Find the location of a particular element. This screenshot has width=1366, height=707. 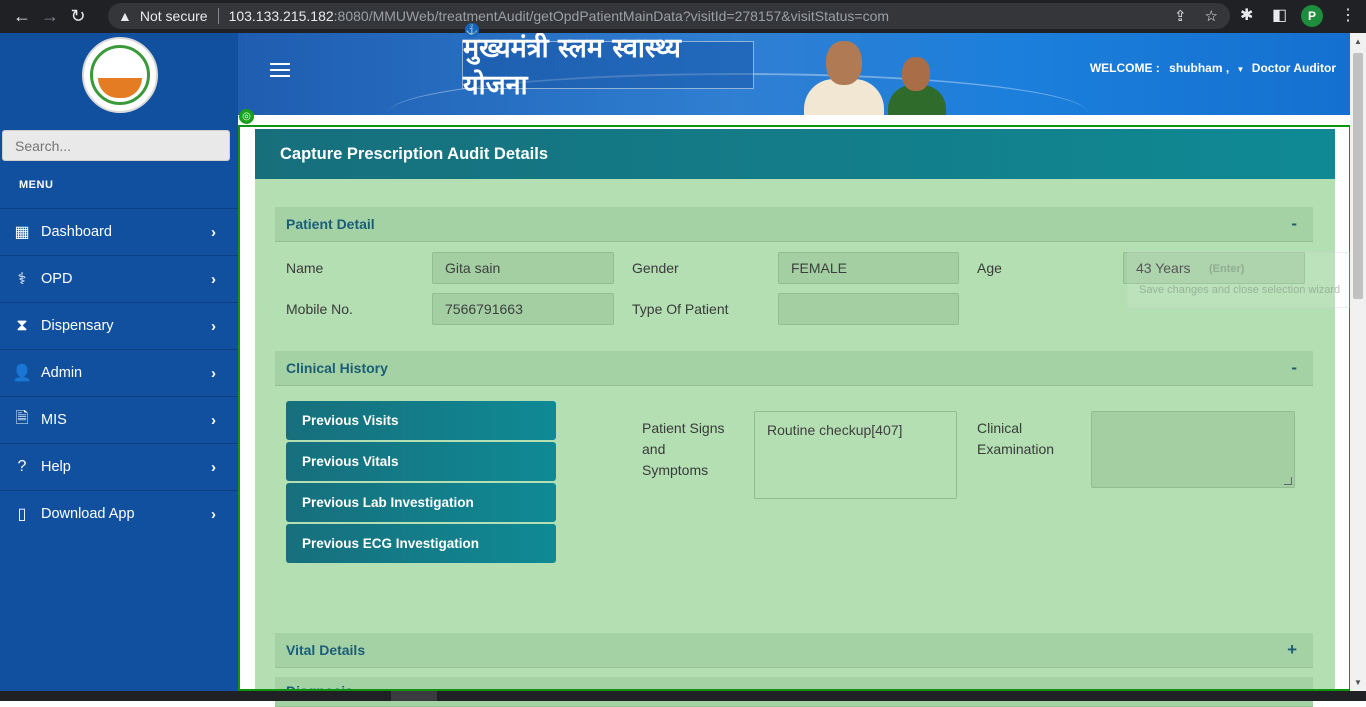

scroll-up-icon: ▲ is located at coordinates (1358, 41).